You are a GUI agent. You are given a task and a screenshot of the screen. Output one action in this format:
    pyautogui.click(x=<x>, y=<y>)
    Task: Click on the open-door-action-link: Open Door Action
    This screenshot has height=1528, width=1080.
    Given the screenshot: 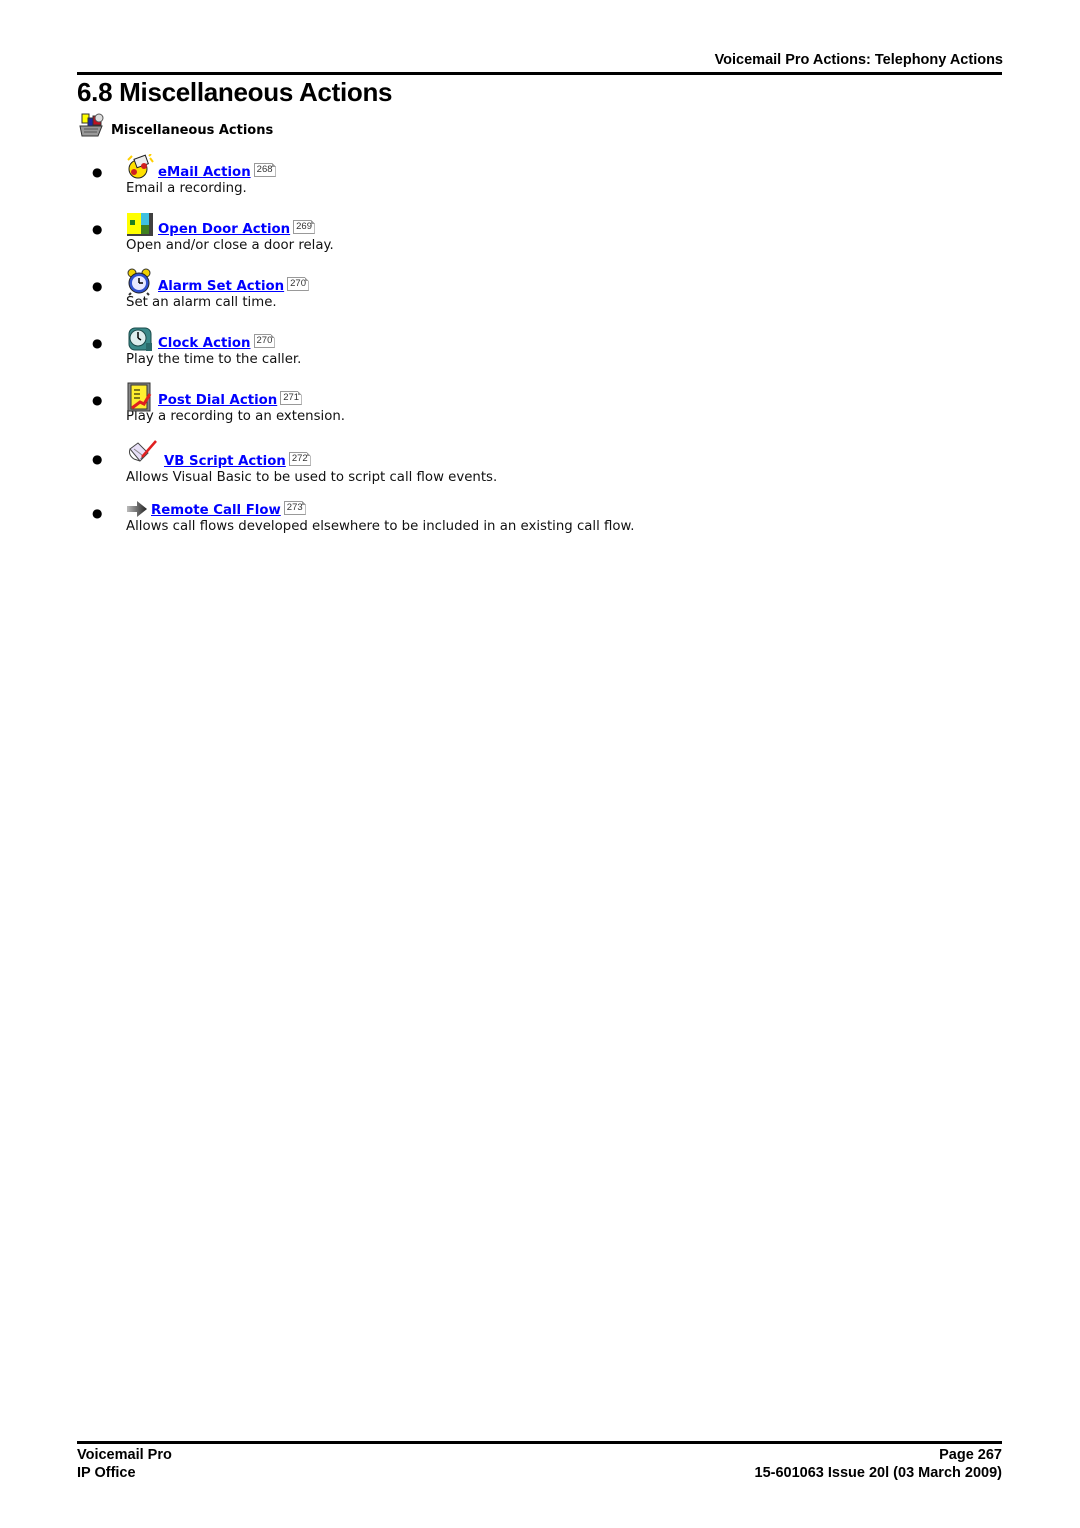 What is the action you would take?
    pyautogui.click(x=224, y=229)
    